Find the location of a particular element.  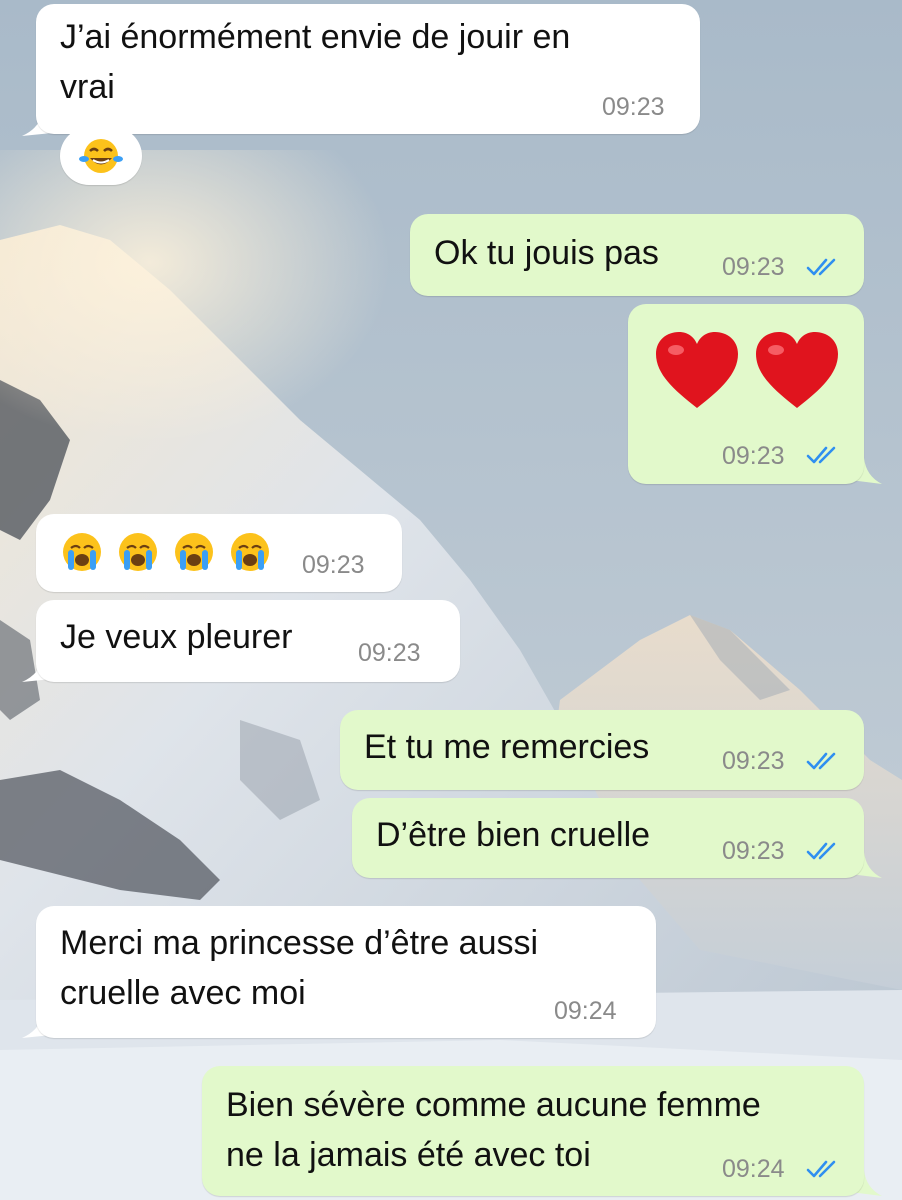

message-bubble-outgoing: D’être bien cruelle 09:23 is located at coordinates (608, 838).